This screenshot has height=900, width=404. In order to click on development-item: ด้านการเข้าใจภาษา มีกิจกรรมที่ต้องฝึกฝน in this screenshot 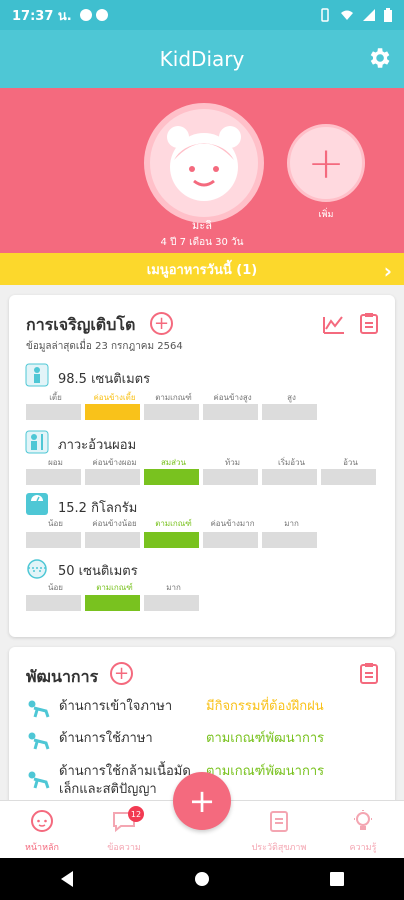, I will do `click(206, 710)`.